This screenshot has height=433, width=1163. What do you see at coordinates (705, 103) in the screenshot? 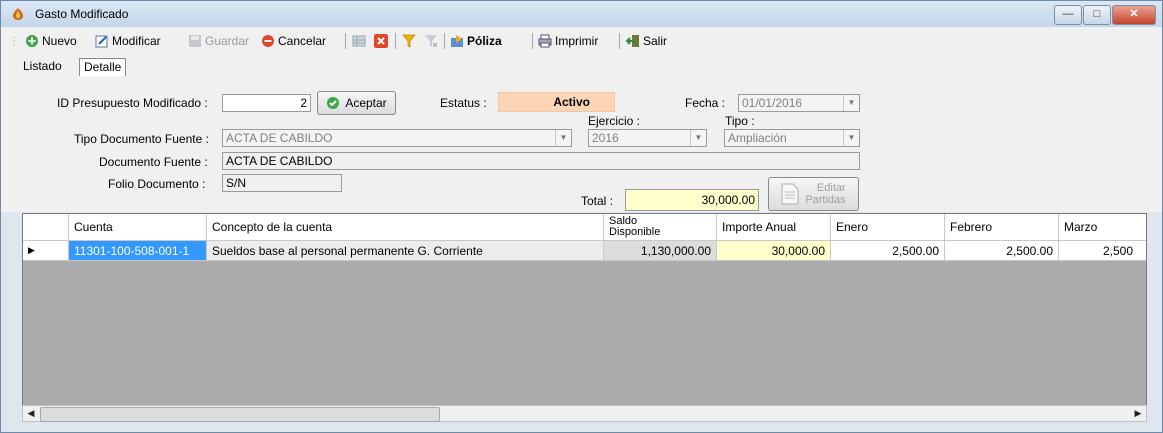
I see `fecha-label: Fecha :` at bounding box center [705, 103].